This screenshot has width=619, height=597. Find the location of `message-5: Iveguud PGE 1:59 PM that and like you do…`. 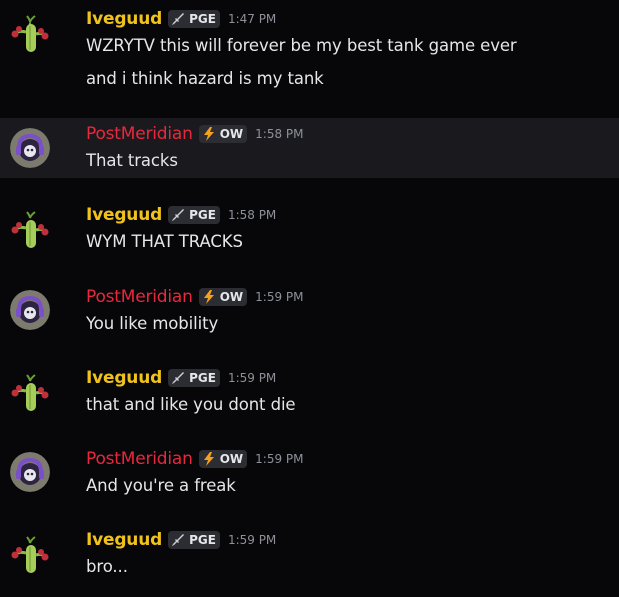

message-5: Iveguud PGE 1:59 PM that and like you do… is located at coordinates (309, 395).